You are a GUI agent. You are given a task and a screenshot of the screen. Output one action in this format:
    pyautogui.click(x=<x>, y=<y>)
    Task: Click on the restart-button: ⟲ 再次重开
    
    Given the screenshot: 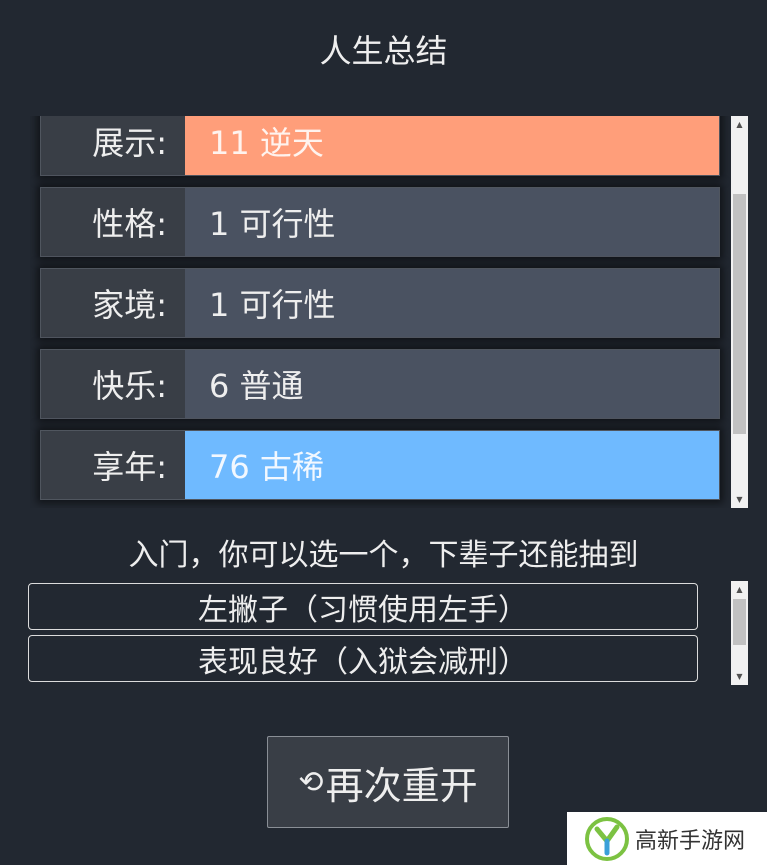 What is the action you would take?
    pyautogui.click(x=388, y=782)
    